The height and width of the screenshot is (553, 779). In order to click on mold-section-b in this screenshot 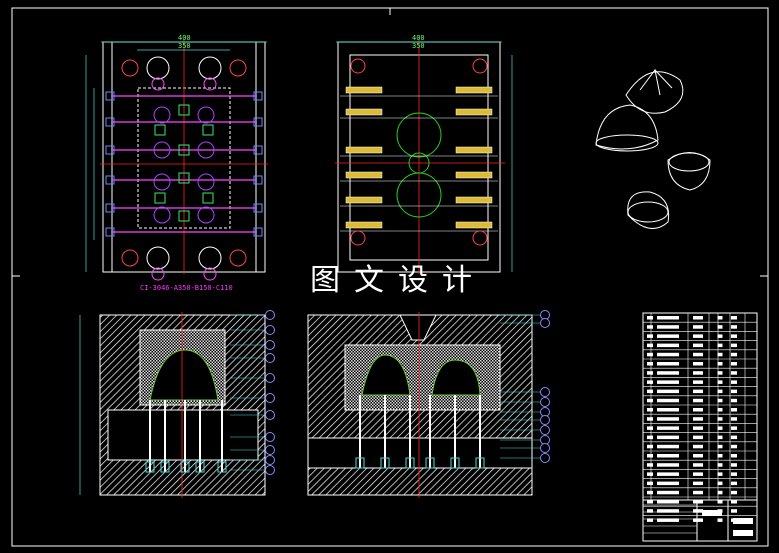, I will do `click(428, 404)`.